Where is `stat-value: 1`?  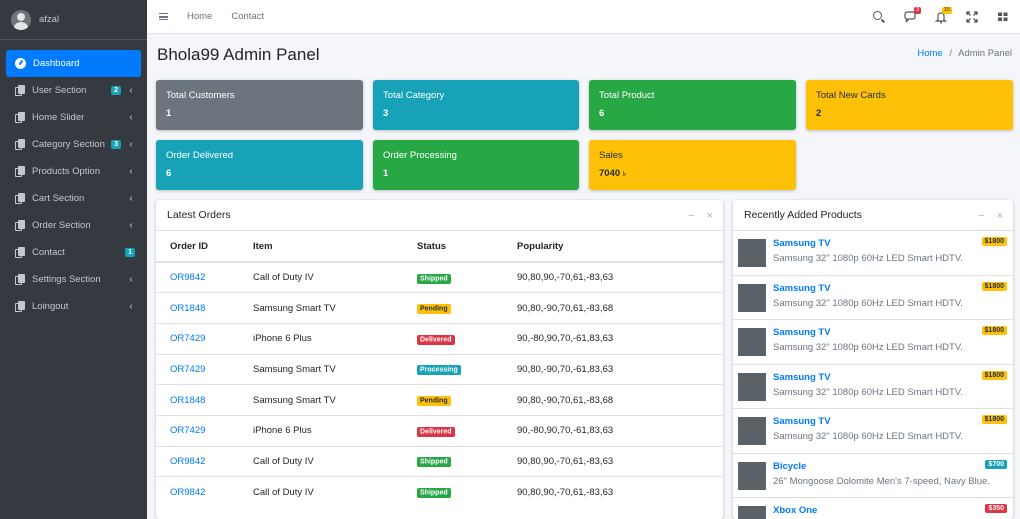 stat-value: 1 is located at coordinates (169, 113).